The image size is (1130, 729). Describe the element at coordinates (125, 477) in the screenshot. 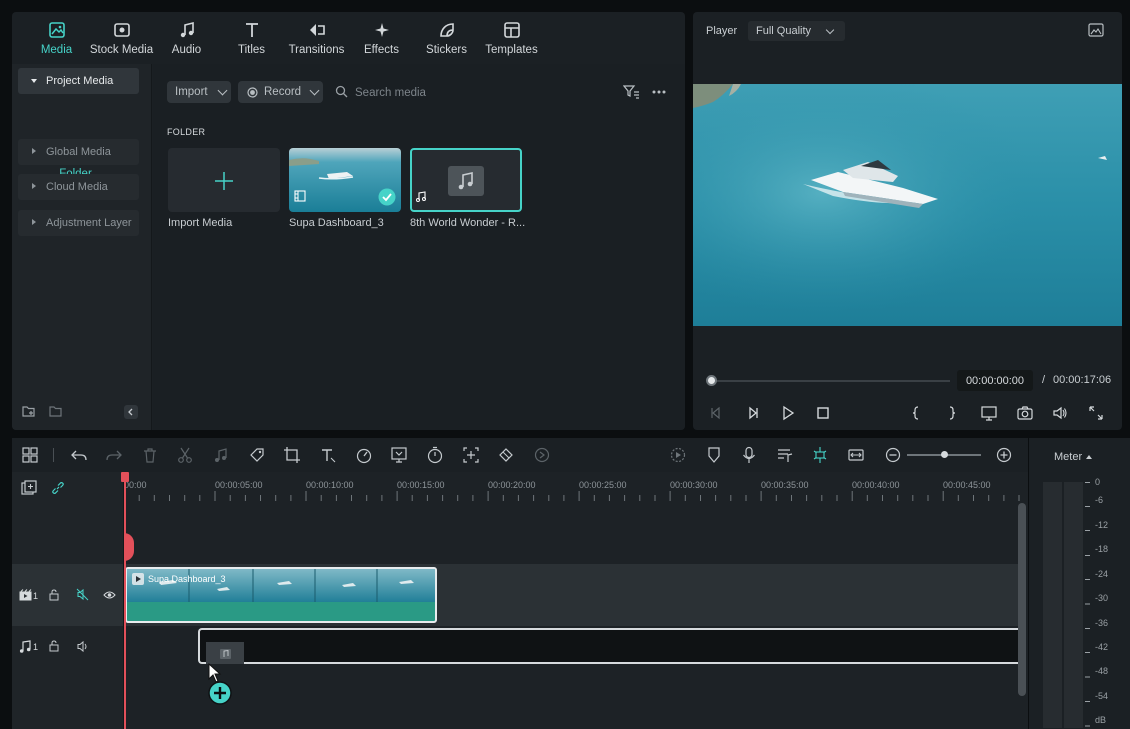

I see `playhead-handle` at that location.